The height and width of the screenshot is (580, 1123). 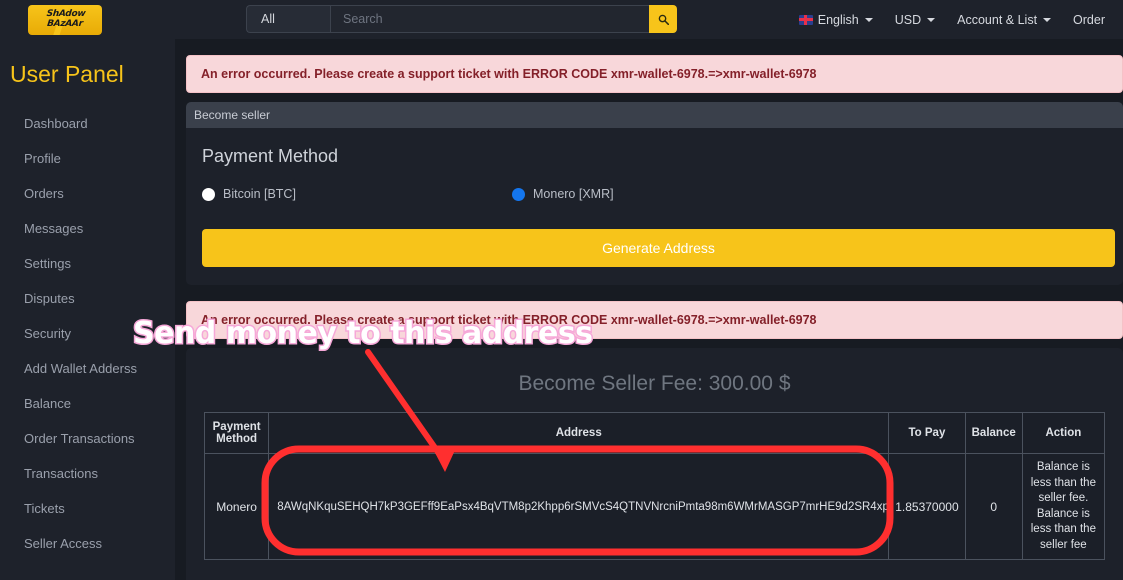 What do you see at coordinates (236, 506) in the screenshot?
I see `cell-payment-method: Monero` at bounding box center [236, 506].